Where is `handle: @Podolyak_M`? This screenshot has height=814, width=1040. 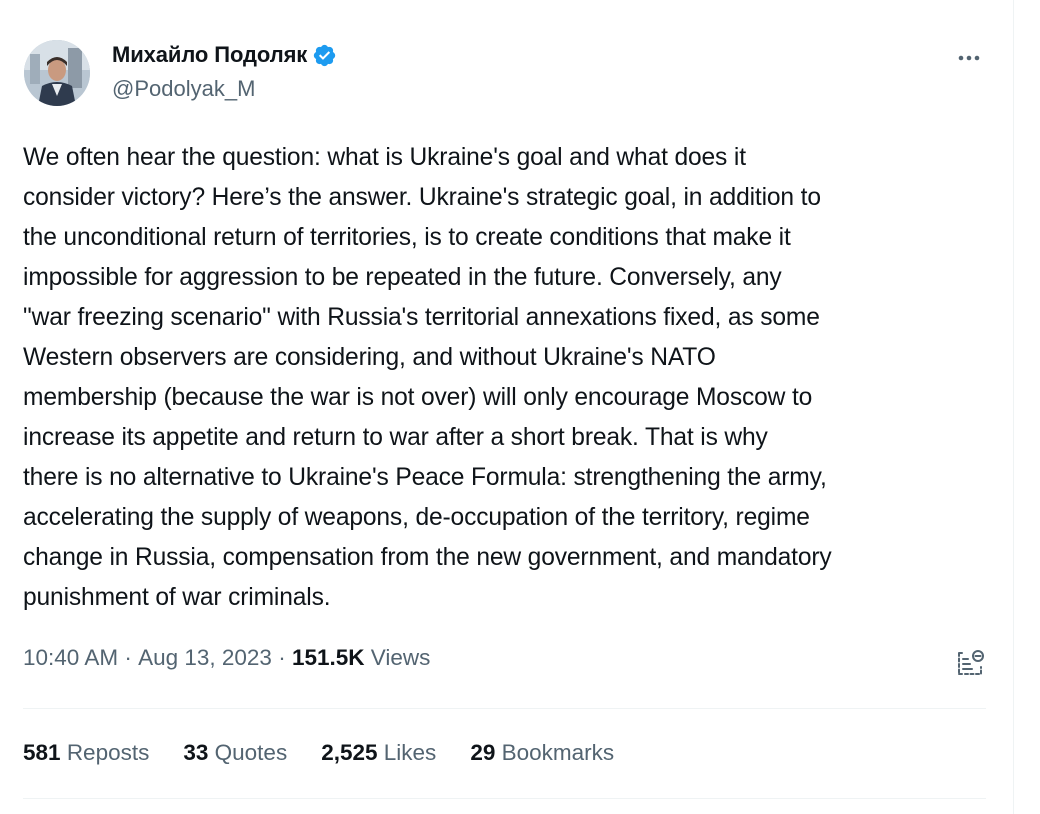
handle: @Podolyak_M is located at coordinates (224, 89).